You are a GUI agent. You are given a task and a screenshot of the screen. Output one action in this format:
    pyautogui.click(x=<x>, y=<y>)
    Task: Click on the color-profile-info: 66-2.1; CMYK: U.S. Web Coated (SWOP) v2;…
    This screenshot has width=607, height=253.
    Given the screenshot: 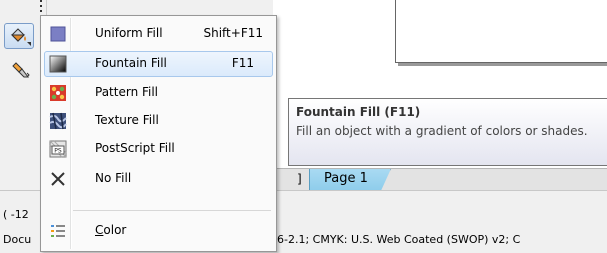 What is the action you would take?
    pyautogui.click(x=395, y=239)
    